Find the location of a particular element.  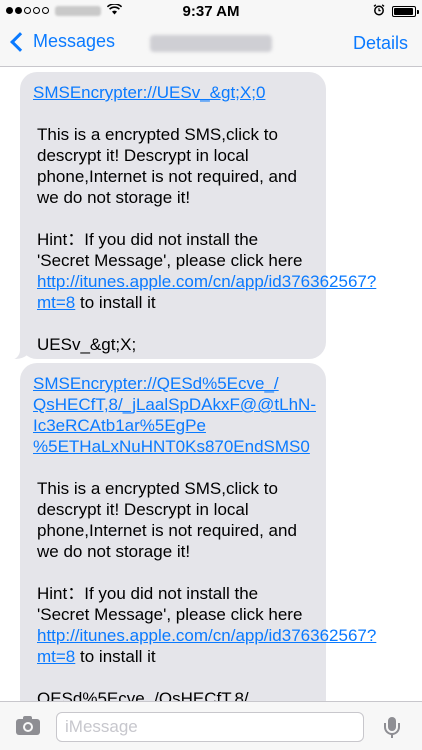

input-bar is located at coordinates (211, 725).